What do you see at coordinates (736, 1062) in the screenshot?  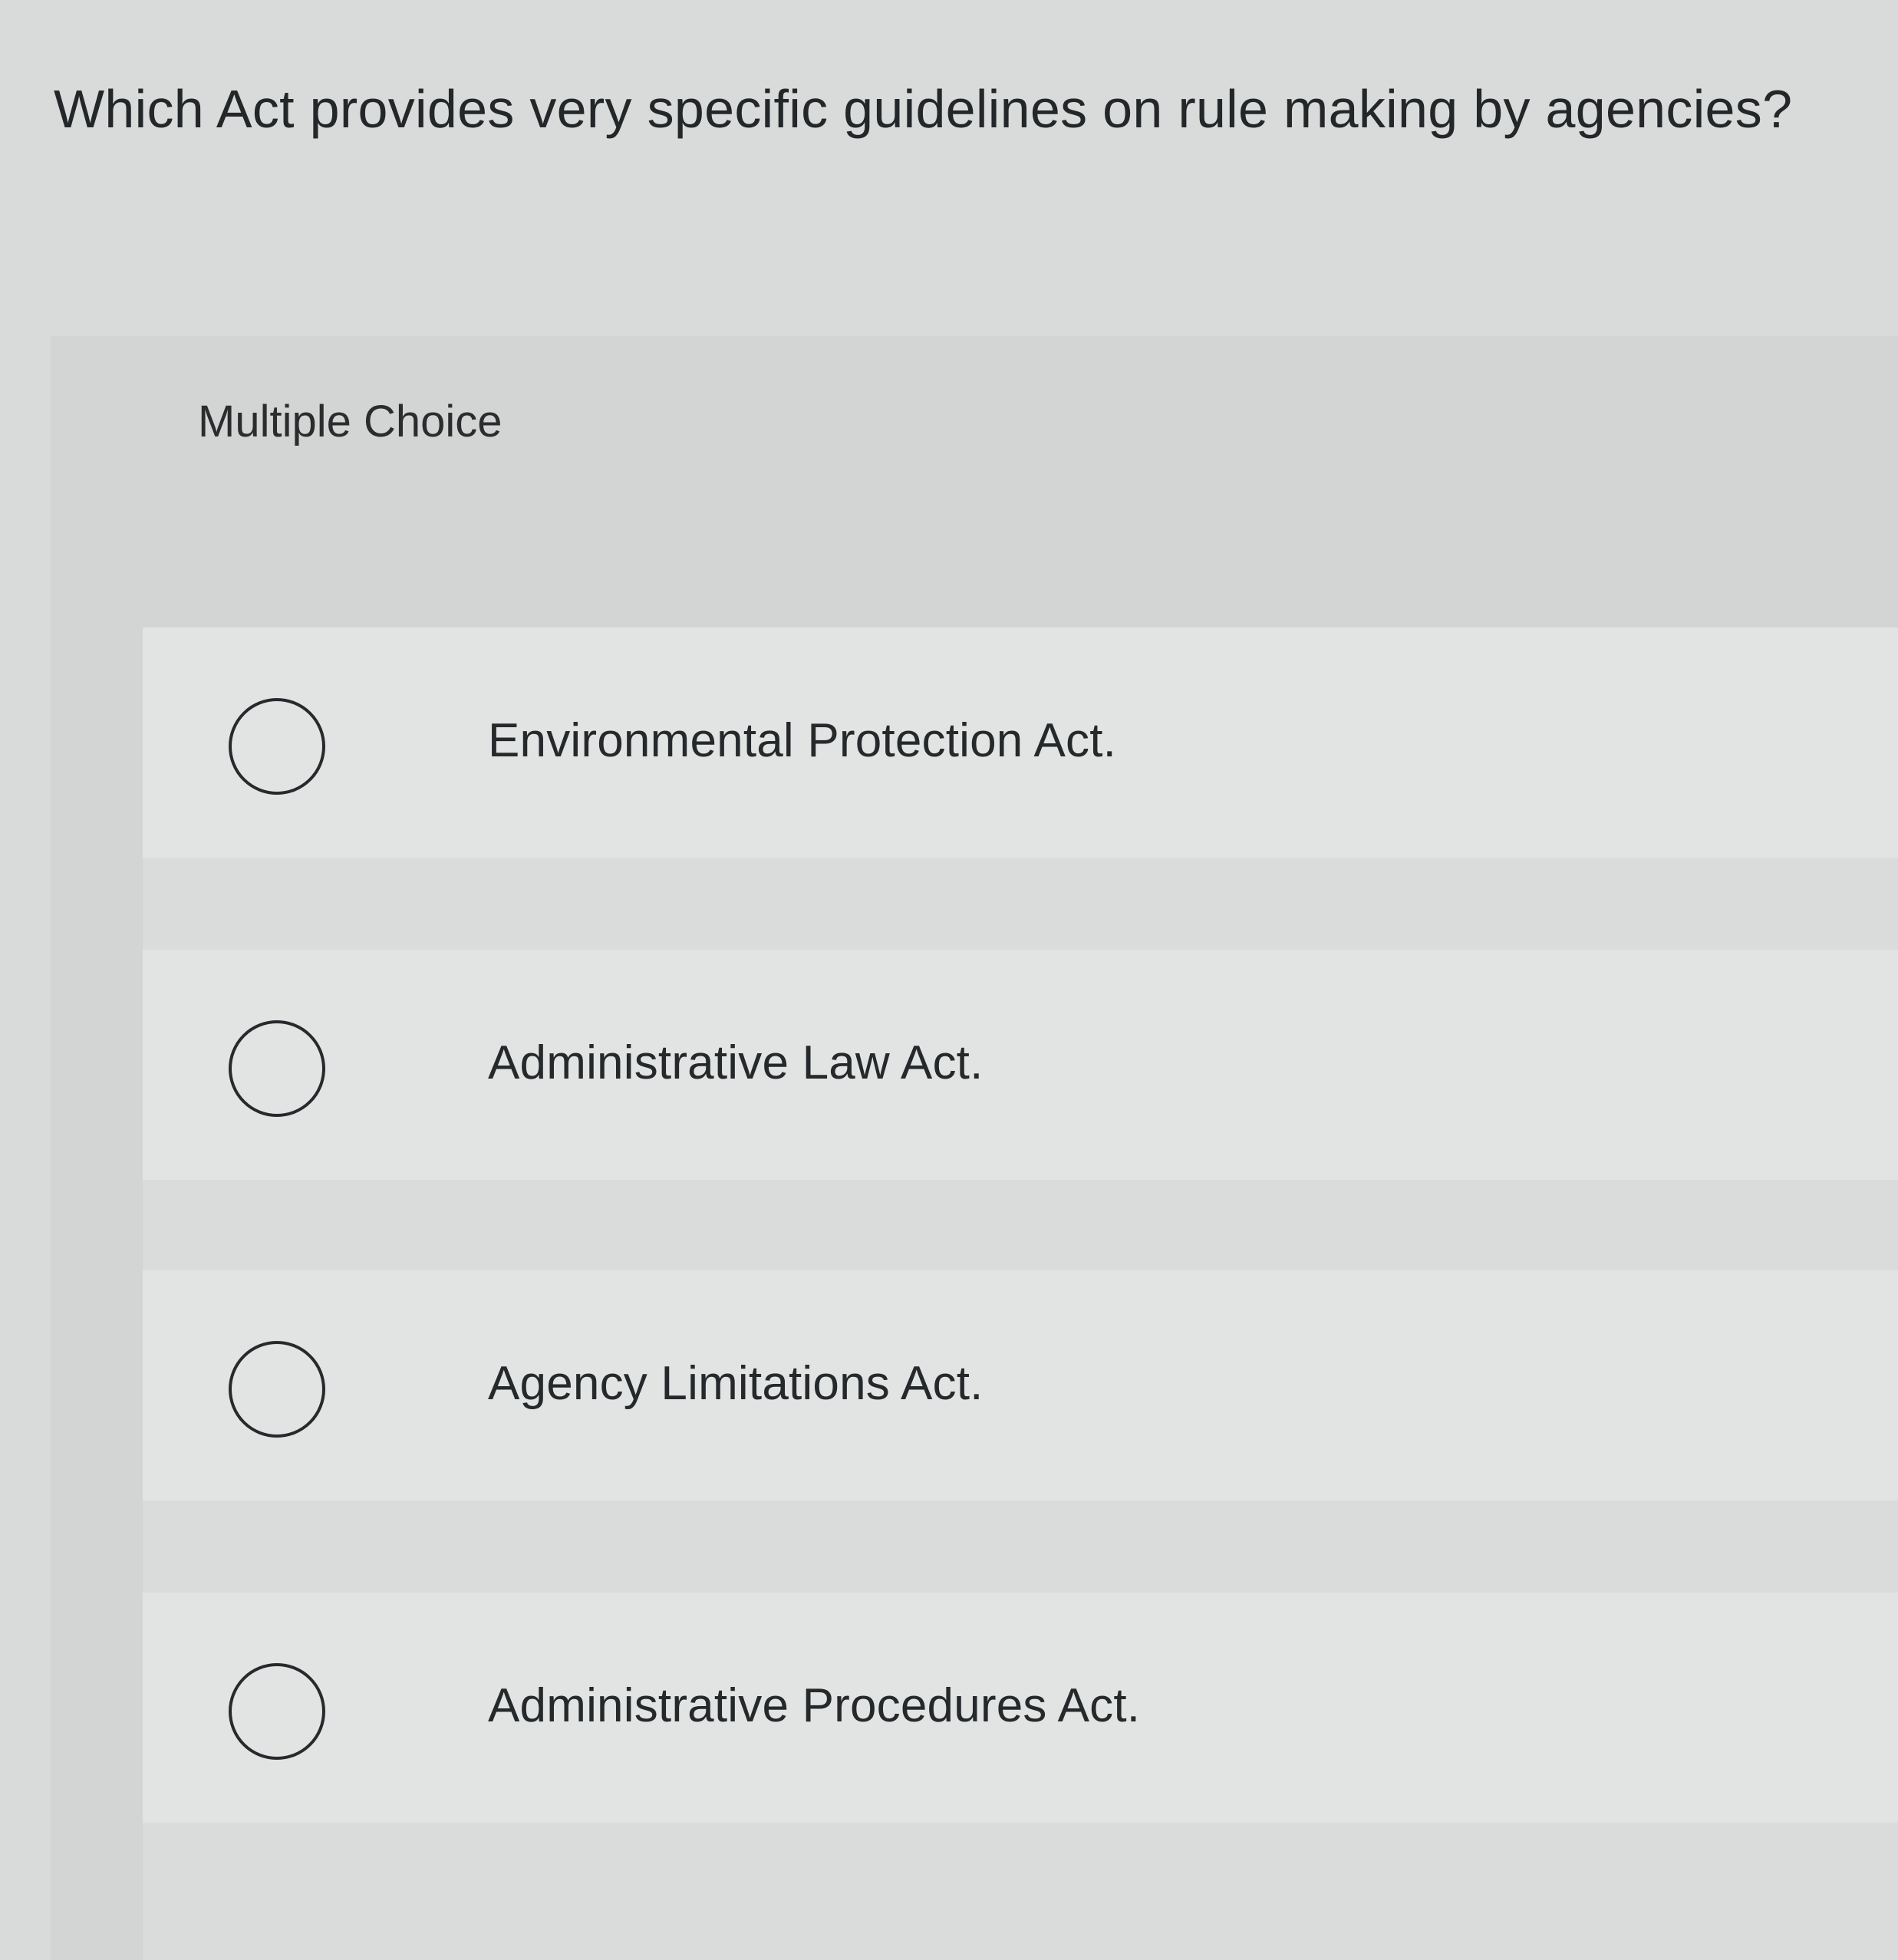 I see `answer-option-label: Administrative Law Act.` at bounding box center [736, 1062].